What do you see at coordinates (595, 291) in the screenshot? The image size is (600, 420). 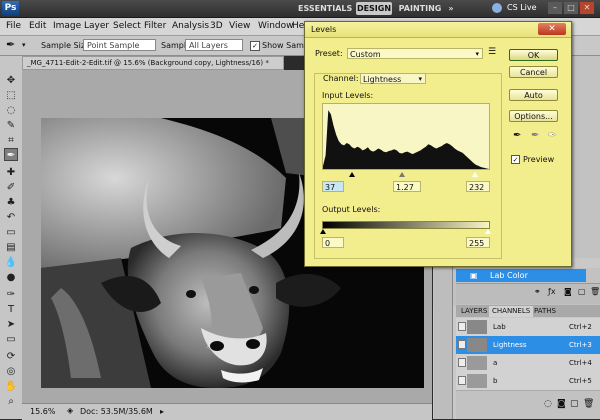 I see `delete-layer-icon: 🗑` at bounding box center [595, 291].